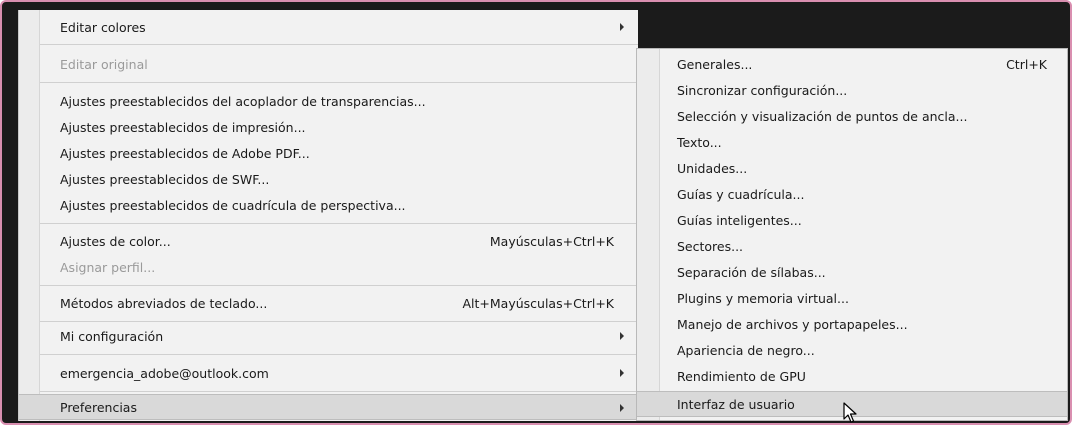 This screenshot has height=425, width=1072. Describe the element at coordinates (328, 241) in the screenshot. I see `menu-item-color-settings: Ajustes de color... Mayúsculas+Ctrl+K` at that location.